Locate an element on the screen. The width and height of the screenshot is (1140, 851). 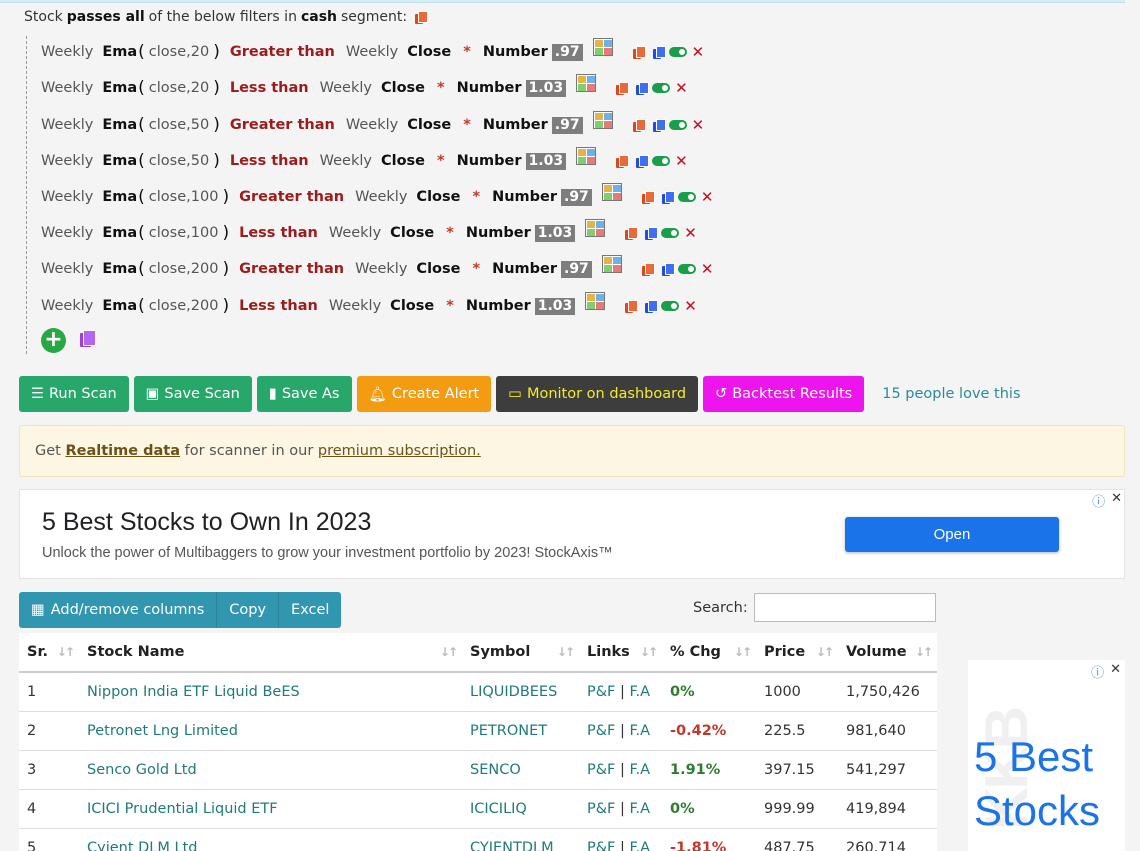
side-ad: KKB 5 Best Stocks ⓘ ✕ is located at coordinates (1046, 755).